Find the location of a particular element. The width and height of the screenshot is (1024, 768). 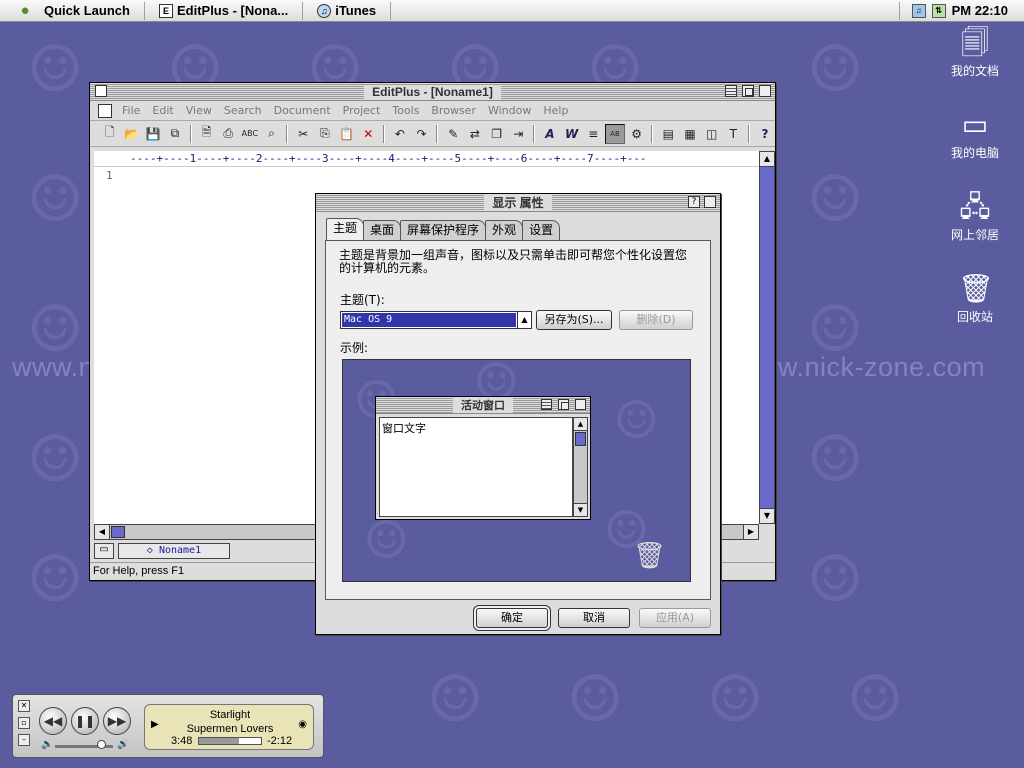

scroll-right-icon: ▶ is located at coordinates (751, 532).